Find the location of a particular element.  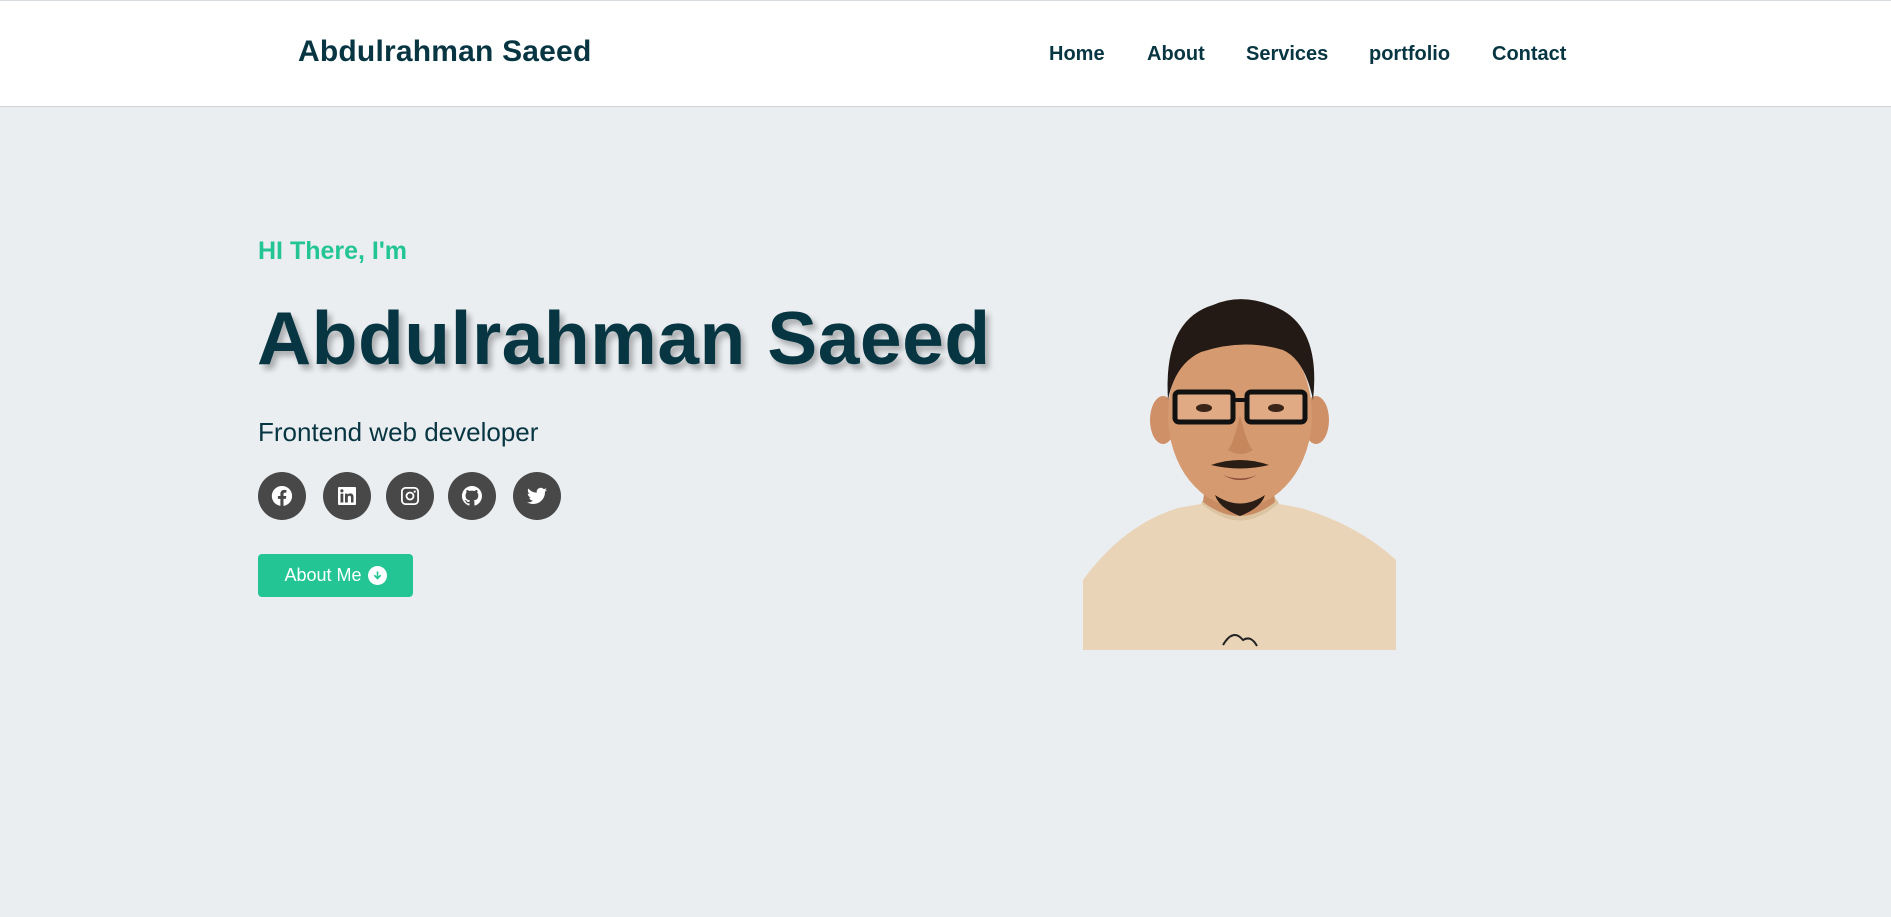

instagram-icon is located at coordinates (410, 496).